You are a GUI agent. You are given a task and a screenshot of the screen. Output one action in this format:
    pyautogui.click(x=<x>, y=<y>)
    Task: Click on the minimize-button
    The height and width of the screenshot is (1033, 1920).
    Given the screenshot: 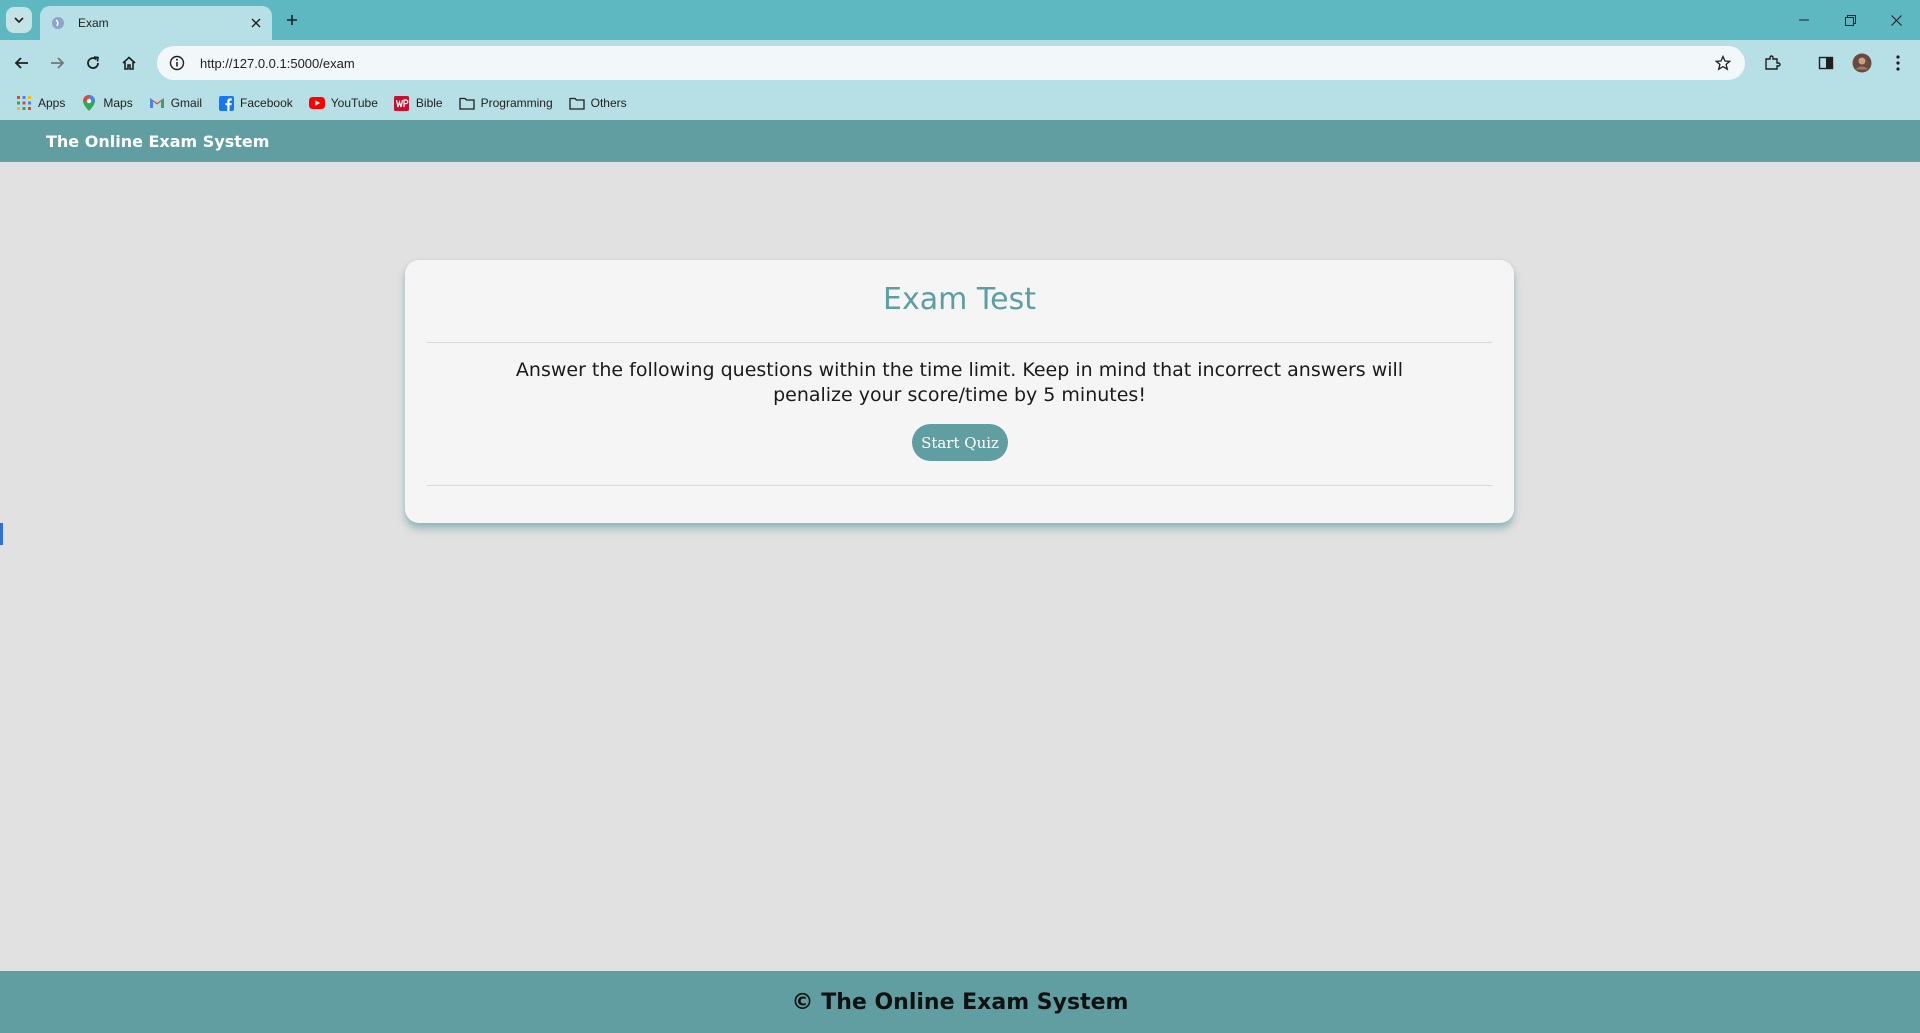 What is the action you would take?
    pyautogui.click(x=1804, y=20)
    